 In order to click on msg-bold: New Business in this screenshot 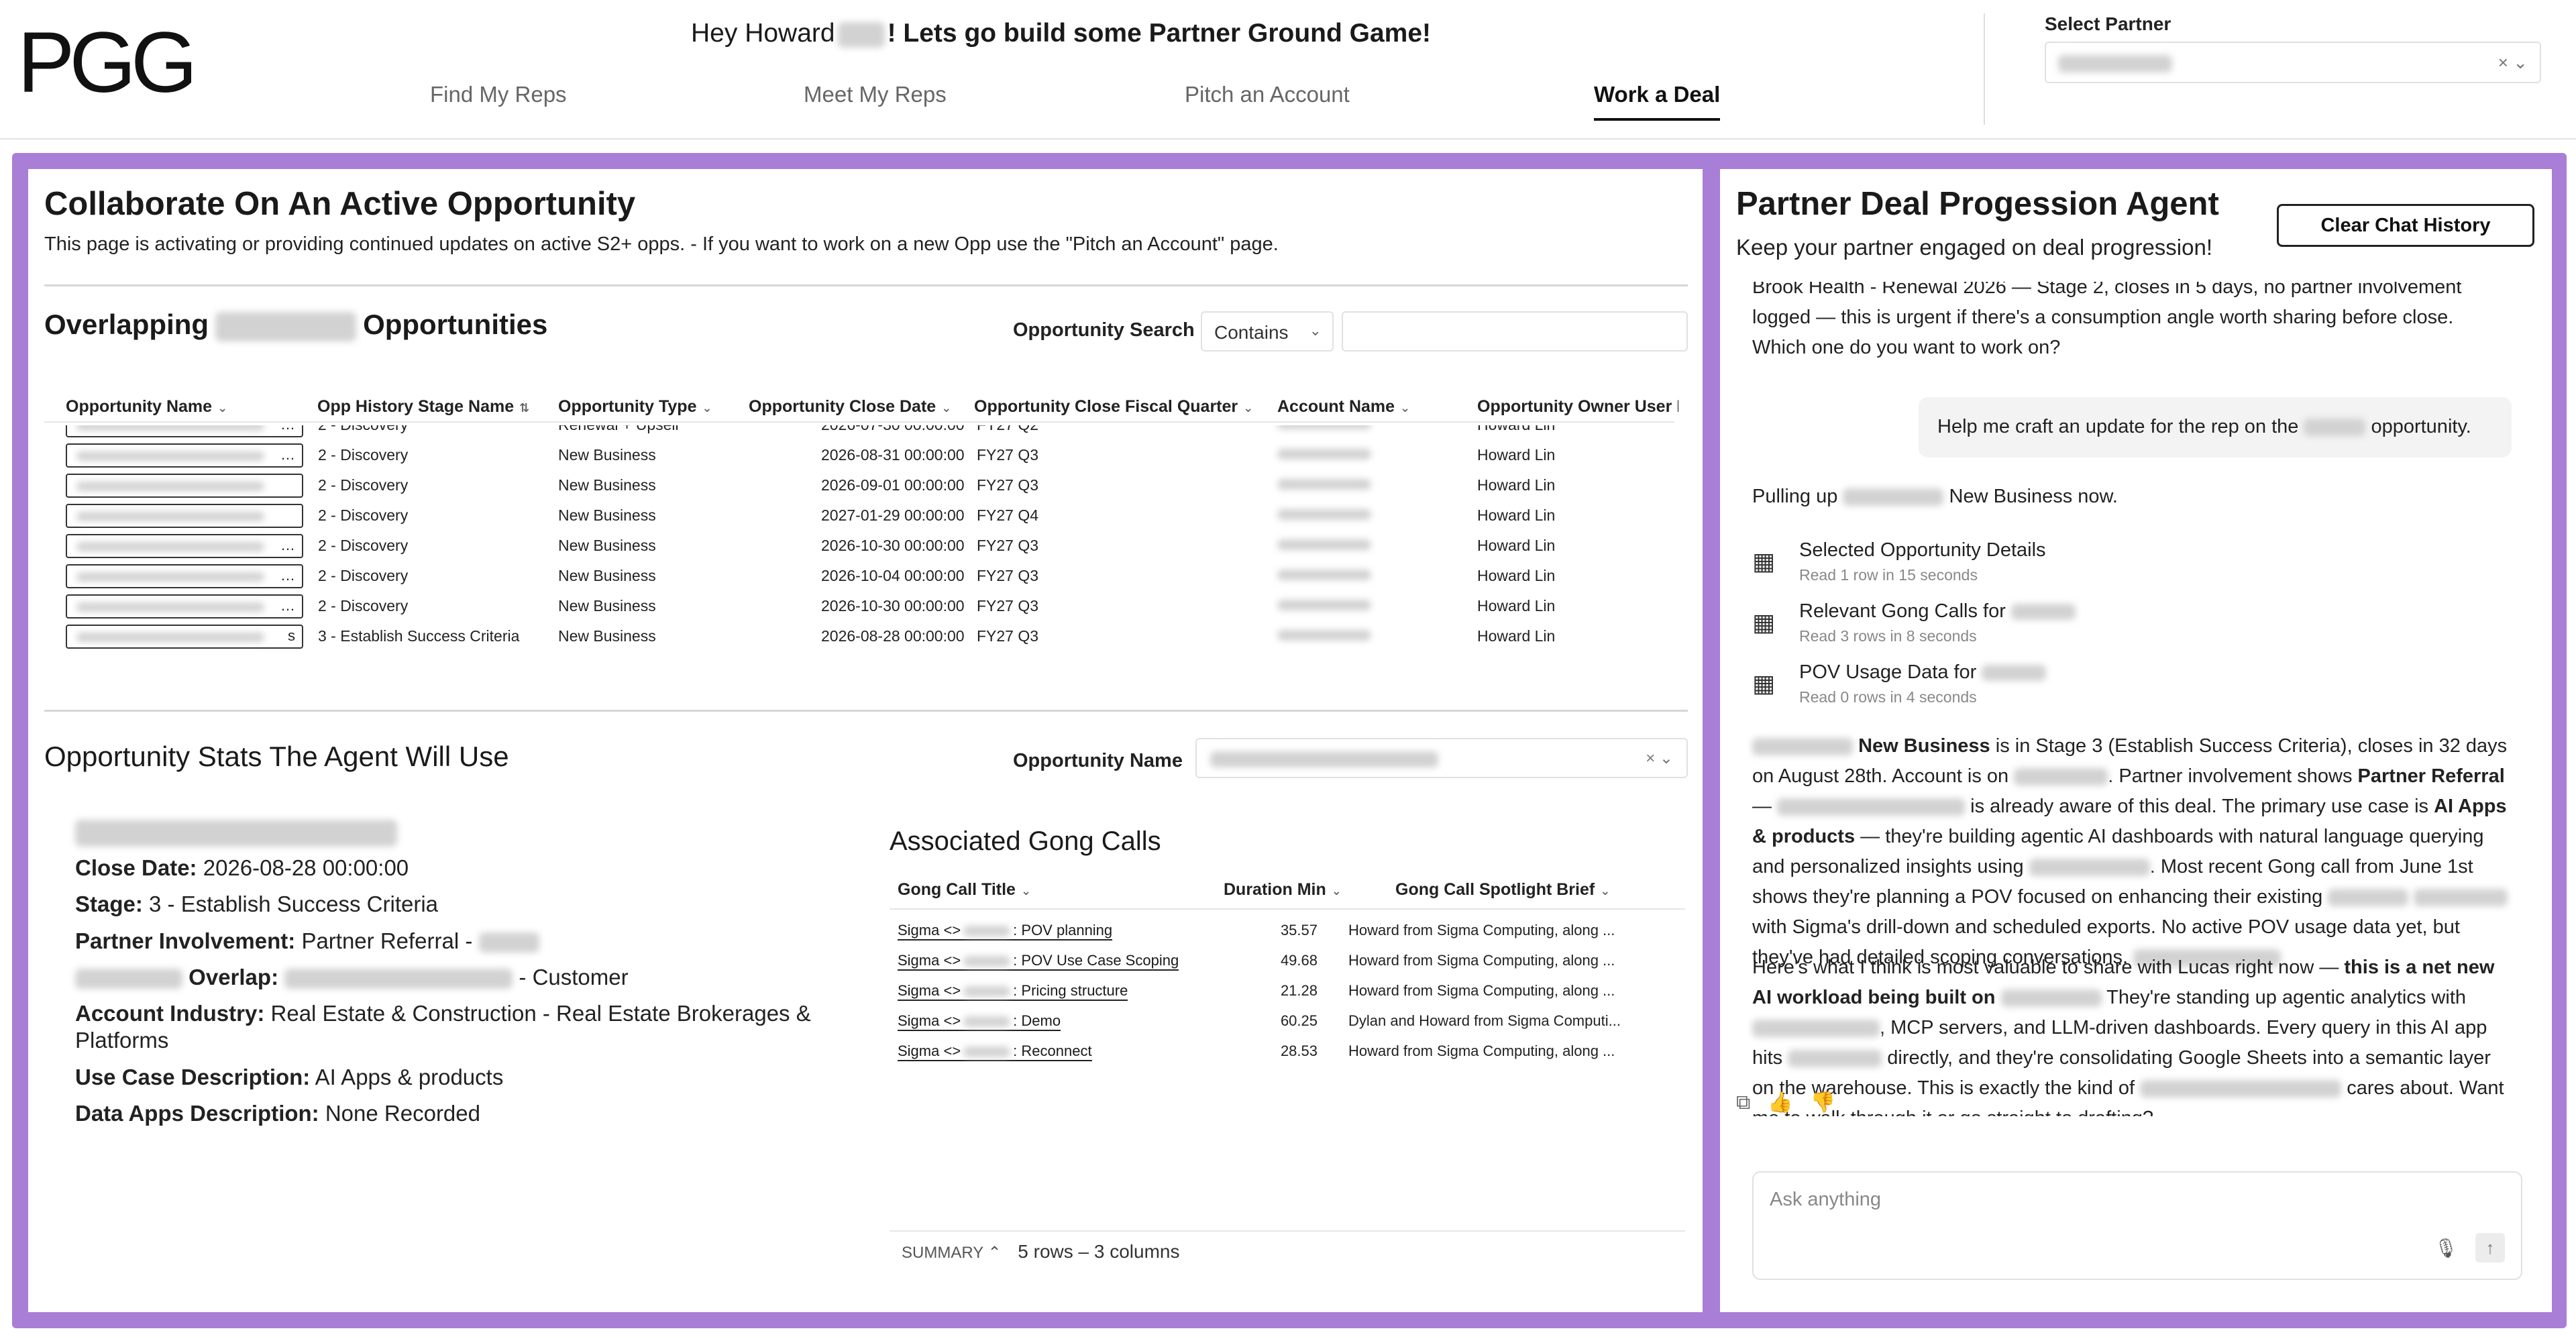, I will do `click(1924, 746)`.